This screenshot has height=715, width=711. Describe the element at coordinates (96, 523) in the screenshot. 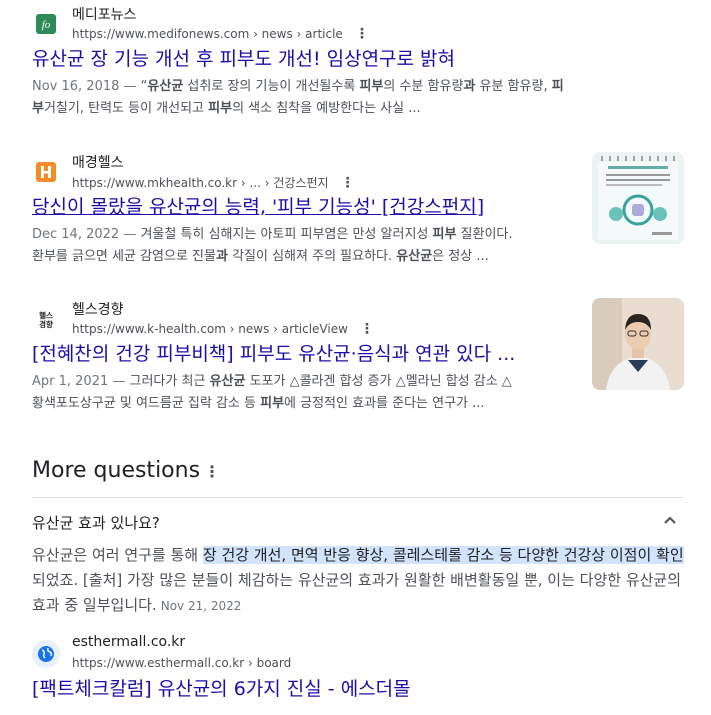

I see `question-text: 유산균 효과 있나요?` at that location.